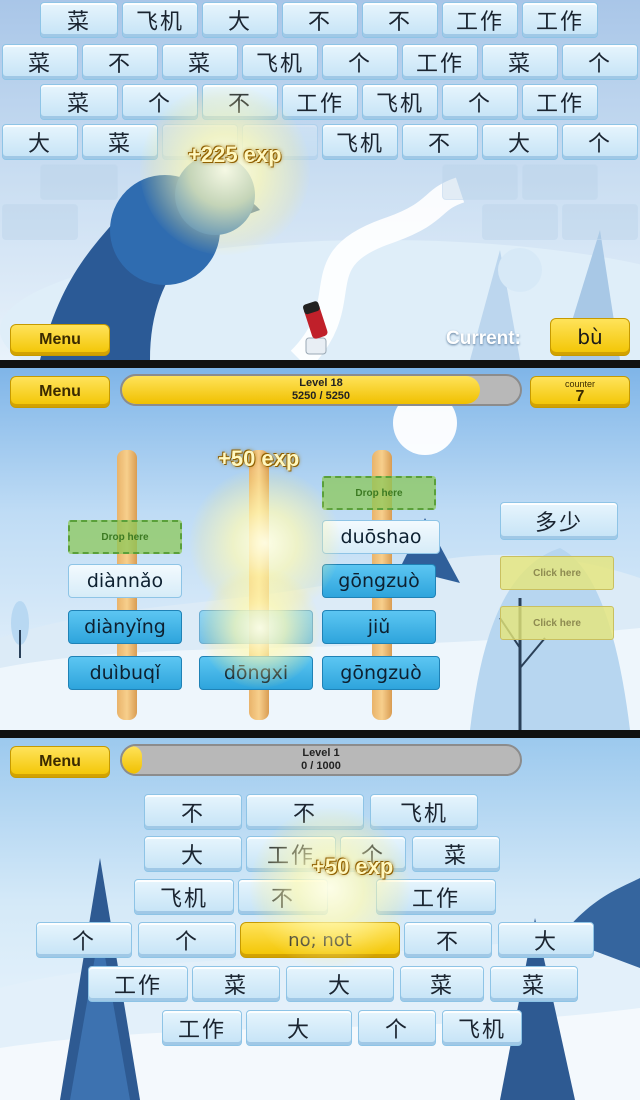 The width and height of the screenshot is (640, 1100). What do you see at coordinates (559, 521) in the screenshot?
I see `target-character: 多少` at bounding box center [559, 521].